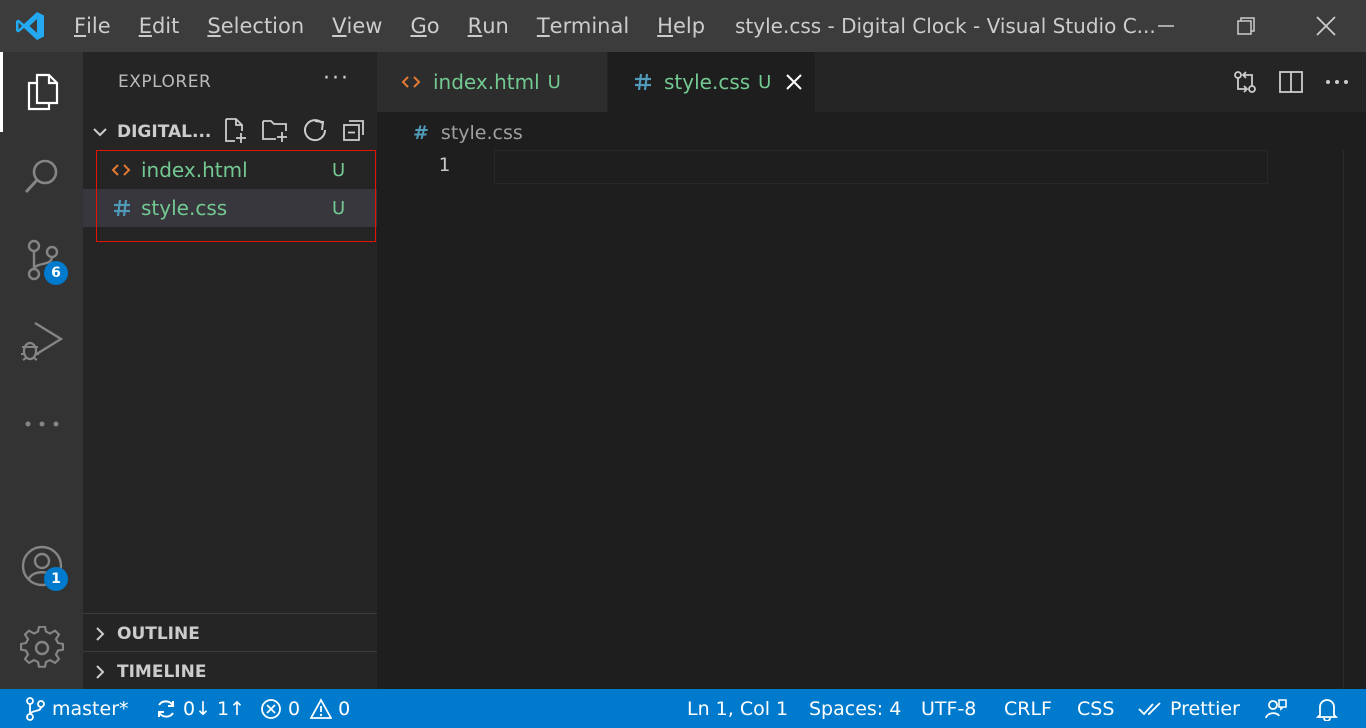 This screenshot has width=1366, height=728. I want to click on search-button, so click(41, 176).